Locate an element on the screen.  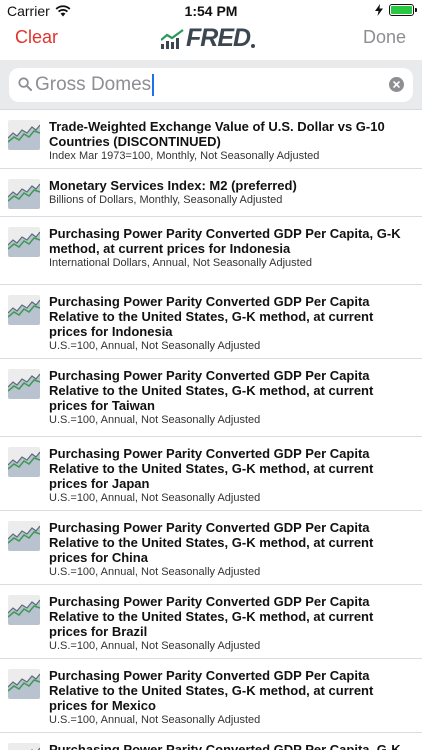
search-text: Gross Domes is located at coordinates (93, 84).